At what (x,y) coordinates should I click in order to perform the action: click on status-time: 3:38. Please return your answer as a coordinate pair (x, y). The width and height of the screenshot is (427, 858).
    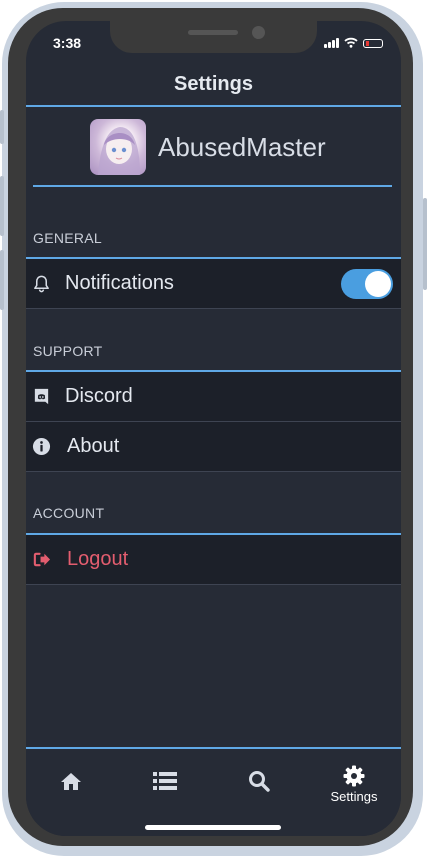
    Looking at the image, I should click on (67, 43).